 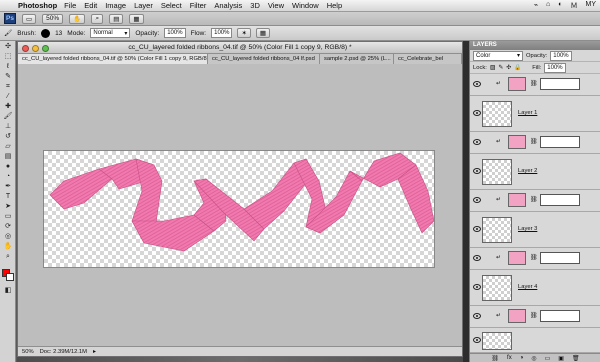 I want to click on menu-help: Help, so click(x=334, y=5).